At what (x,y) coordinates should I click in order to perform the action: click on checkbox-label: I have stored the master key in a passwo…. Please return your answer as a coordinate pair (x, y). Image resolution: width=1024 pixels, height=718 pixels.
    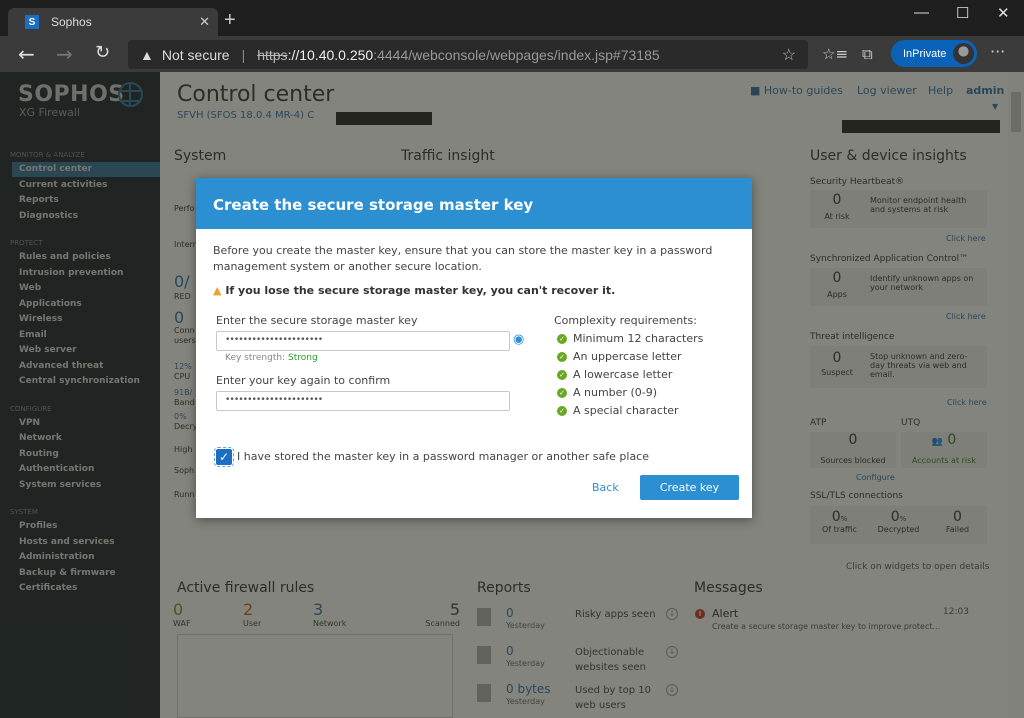
    Looking at the image, I should click on (443, 456).